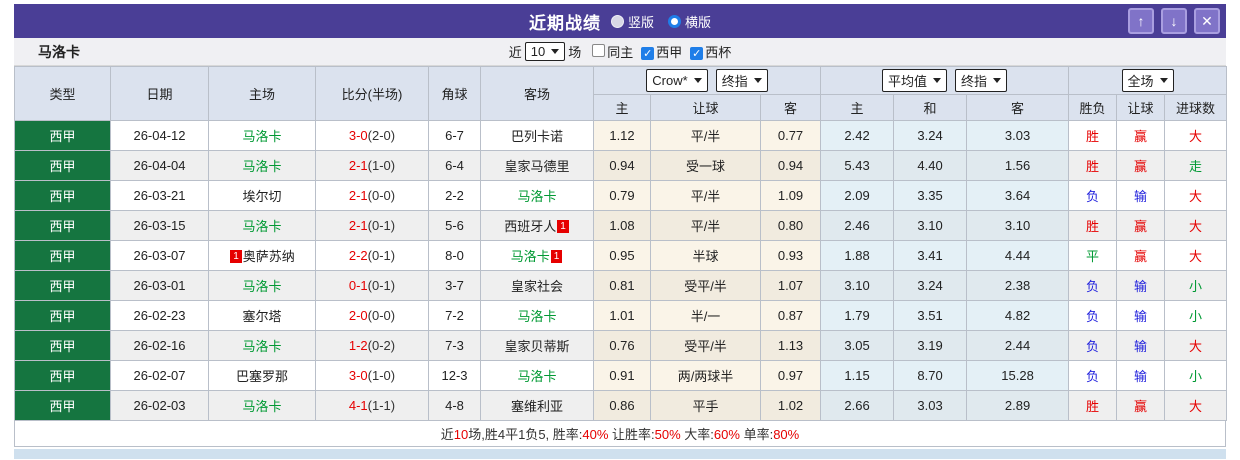 The height and width of the screenshot is (460, 1240). Describe the element at coordinates (677, 80) in the screenshot. I see `bookmaker-select: Crow*` at that location.